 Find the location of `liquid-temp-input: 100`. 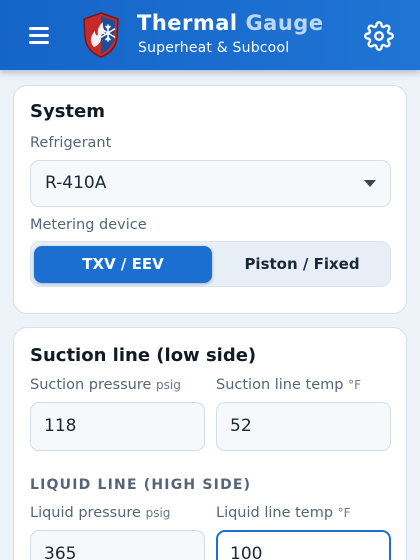

liquid-temp-input: 100 is located at coordinates (303, 545).